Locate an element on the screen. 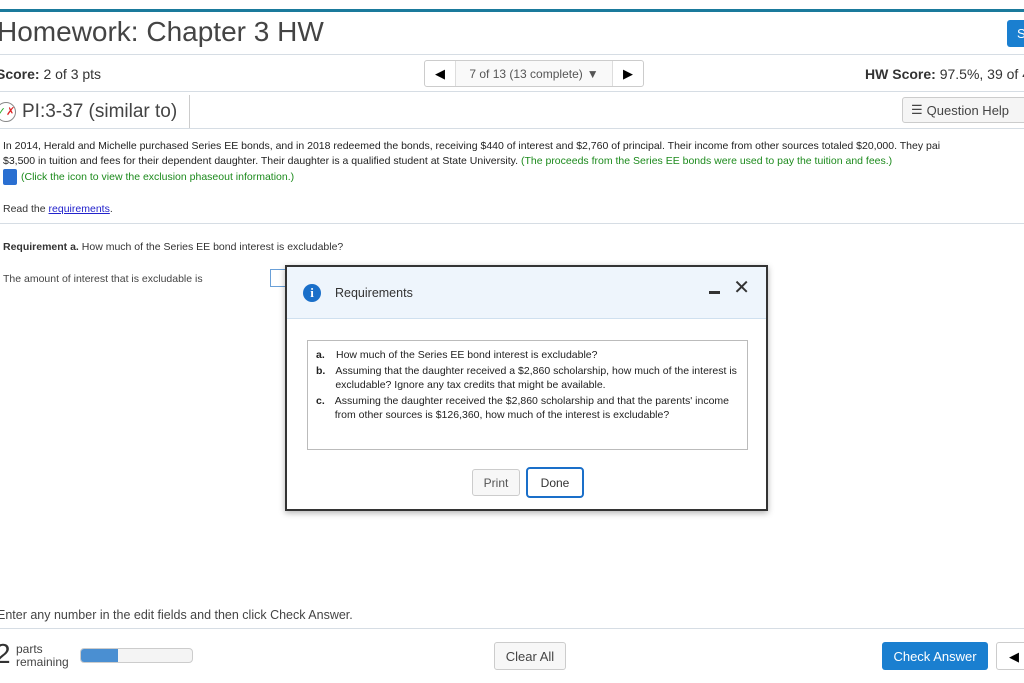  question-select-dropdown: 7 of 13 (13 complete) ▼ is located at coordinates (534, 73).